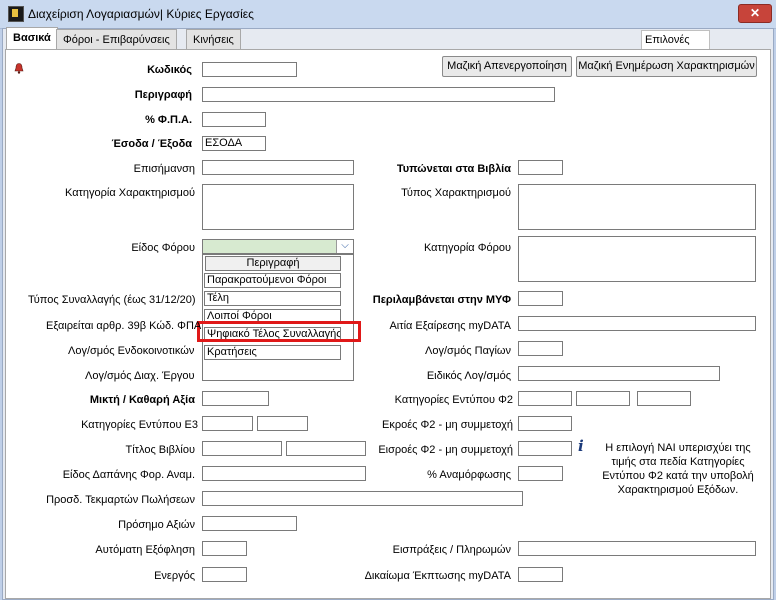 This screenshot has height=600, width=776. I want to click on mass-deactivate-button: Μαζική Απενεργοποίηση, so click(507, 66).